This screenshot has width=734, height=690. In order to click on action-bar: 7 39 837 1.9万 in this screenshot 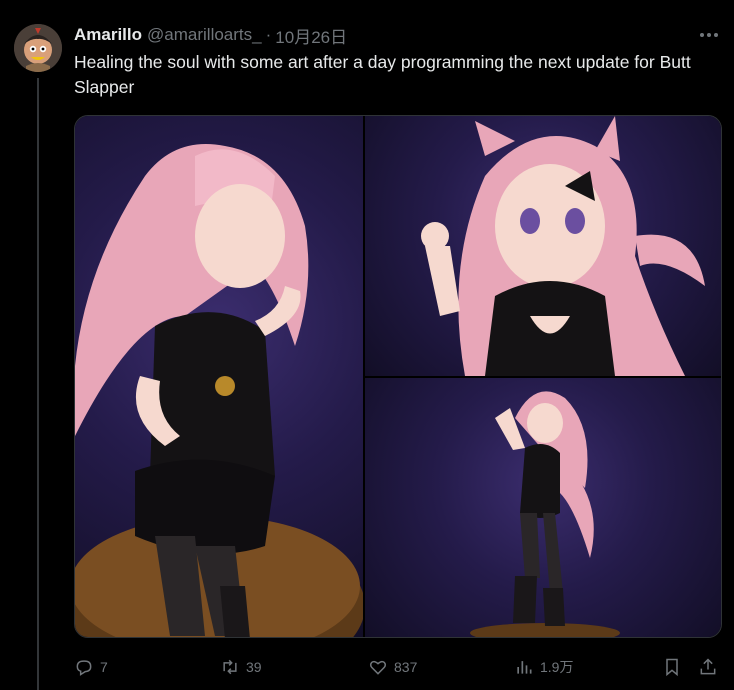, I will do `click(399, 667)`.